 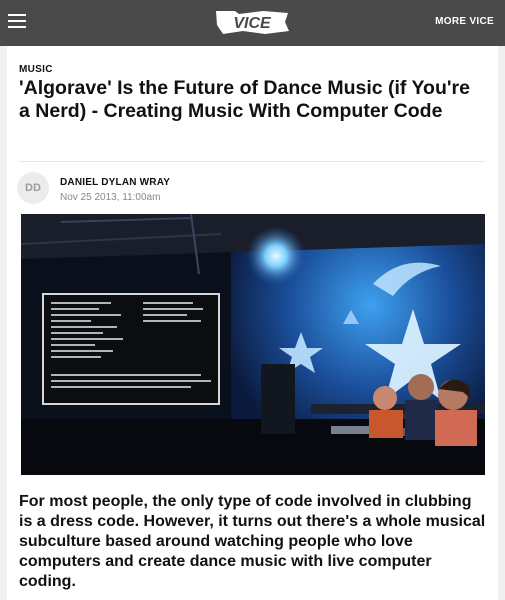 I want to click on publish-date: Nov 25 2013, 11:00am, so click(x=110, y=197).